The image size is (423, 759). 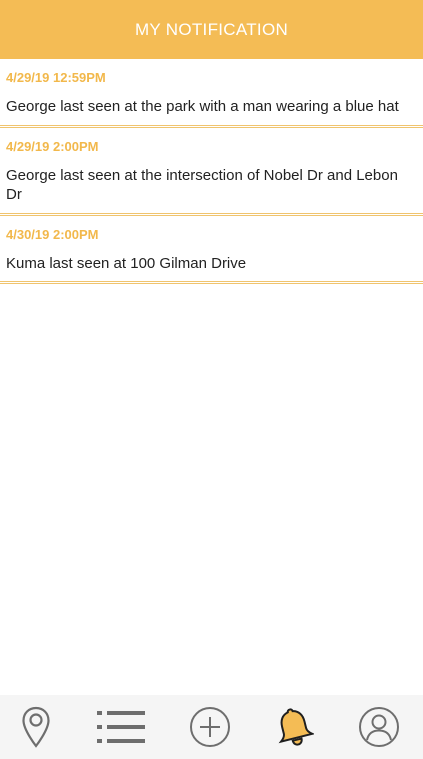 I want to click on profile-icon, so click(x=379, y=727).